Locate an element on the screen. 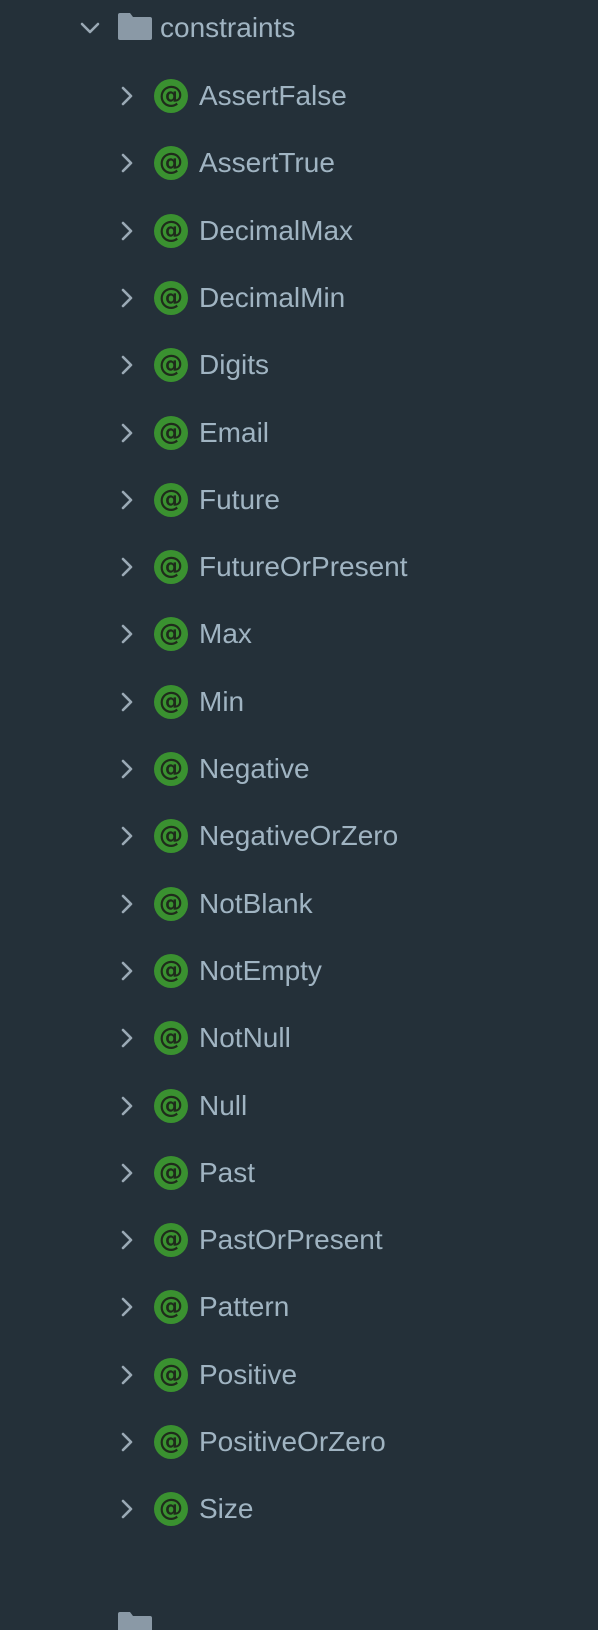 This screenshot has width=598, height=1630. tree-item-label: Min is located at coordinates (221, 702).